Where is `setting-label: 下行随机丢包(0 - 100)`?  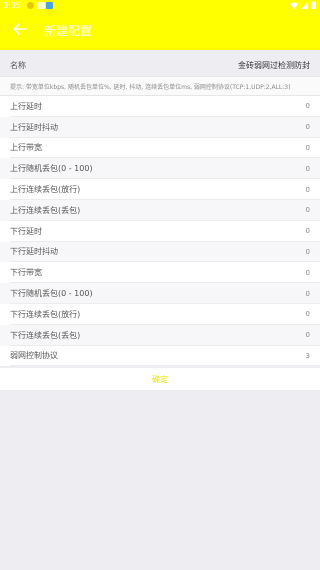 setting-label: 下行随机丢包(0 - 100) is located at coordinates (51, 294).